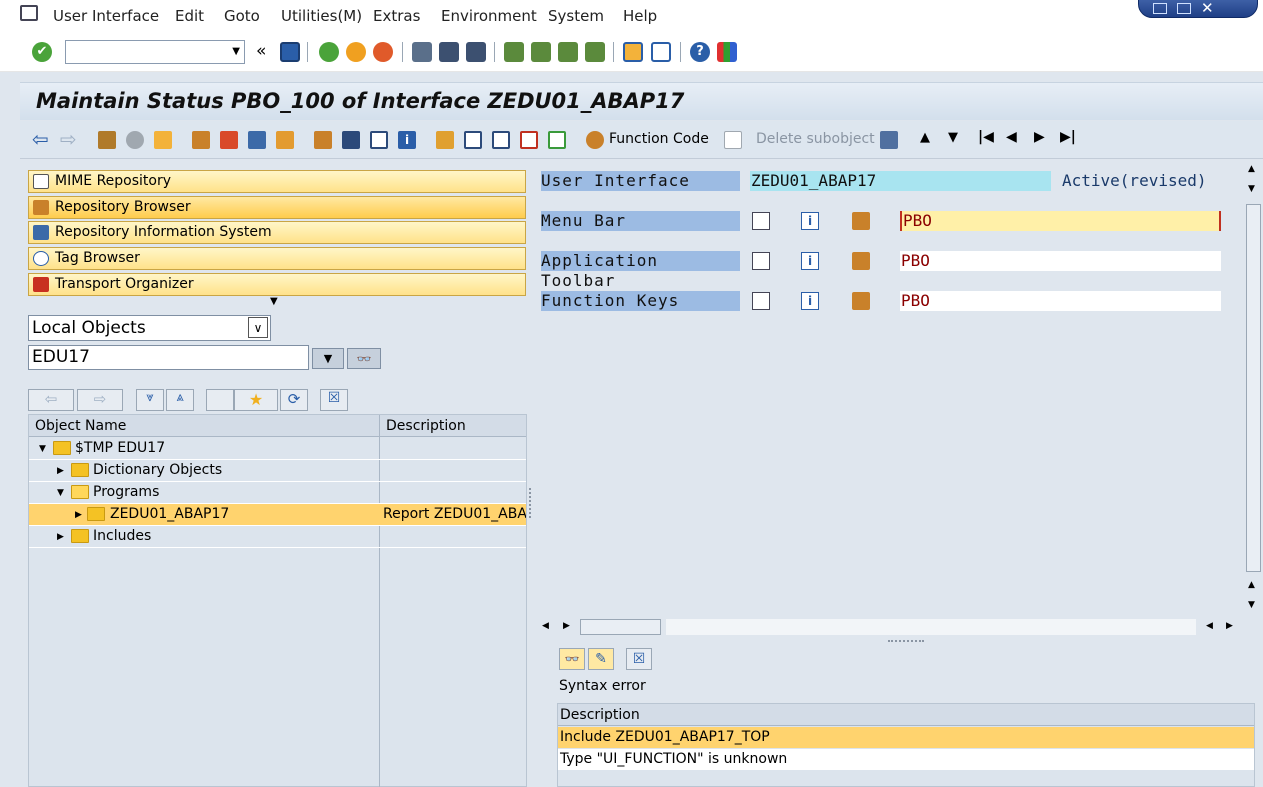 Image resolution: width=1263 pixels, height=787 pixels. Describe the element at coordinates (258, 327) in the screenshot. I see `chevron-down-icon: ∨` at that location.